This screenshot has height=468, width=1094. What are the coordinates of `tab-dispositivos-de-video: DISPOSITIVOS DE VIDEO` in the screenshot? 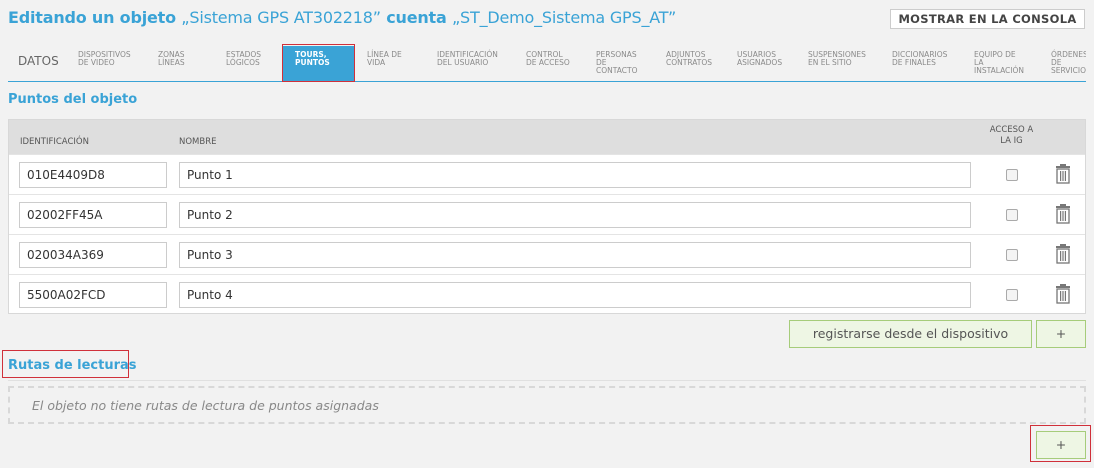 It's located at (112, 63).